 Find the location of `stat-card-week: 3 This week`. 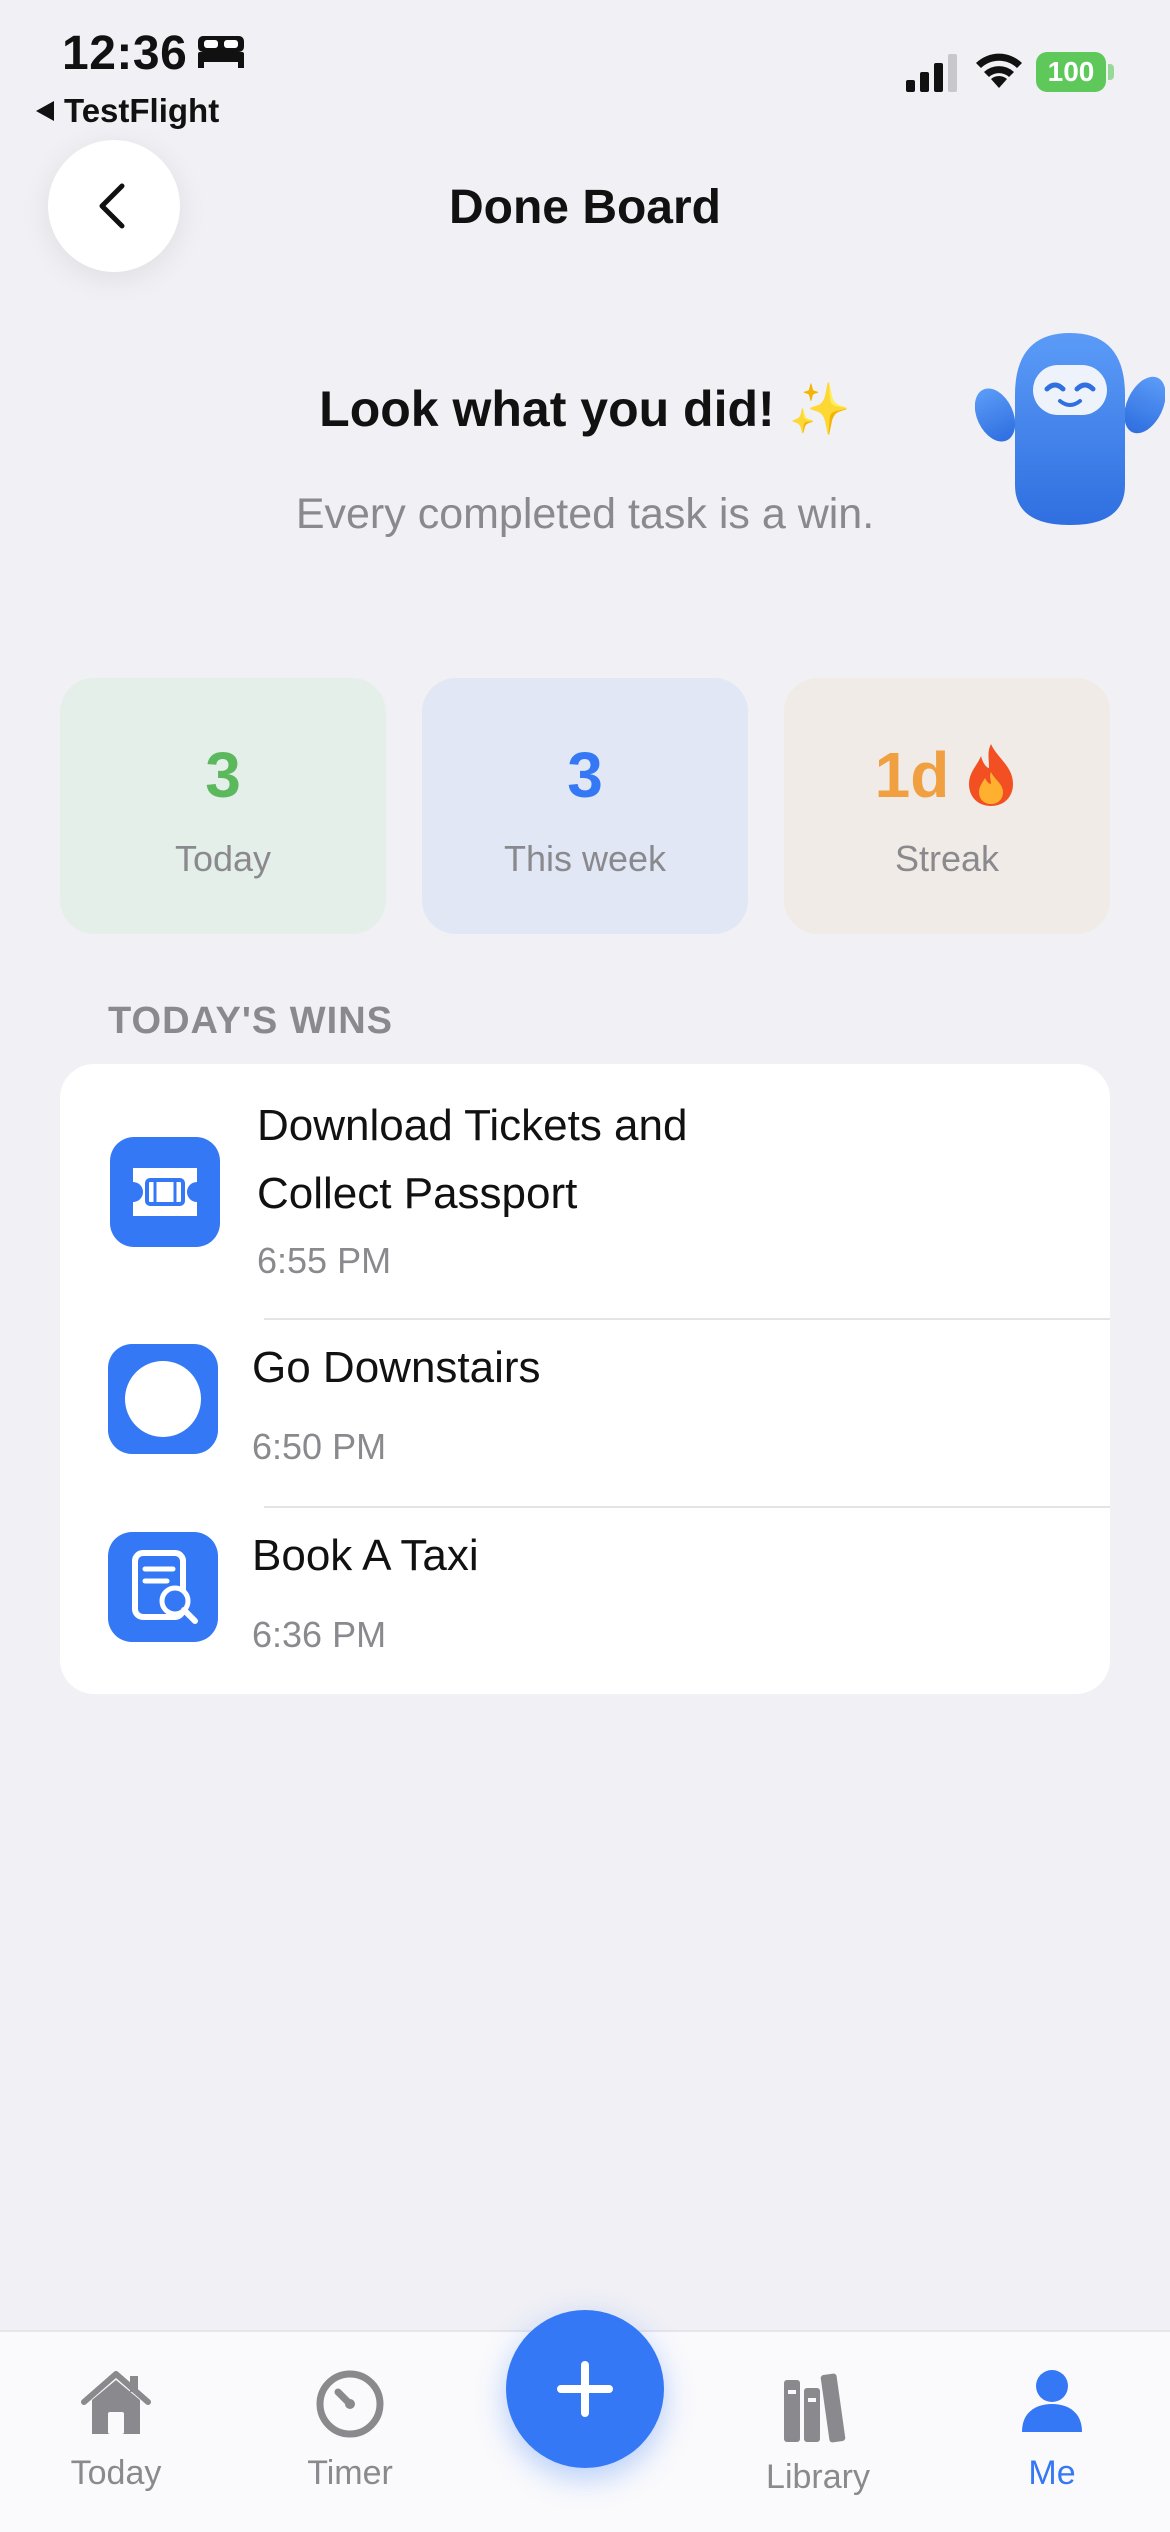

stat-card-week: 3 This week is located at coordinates (585, 806).